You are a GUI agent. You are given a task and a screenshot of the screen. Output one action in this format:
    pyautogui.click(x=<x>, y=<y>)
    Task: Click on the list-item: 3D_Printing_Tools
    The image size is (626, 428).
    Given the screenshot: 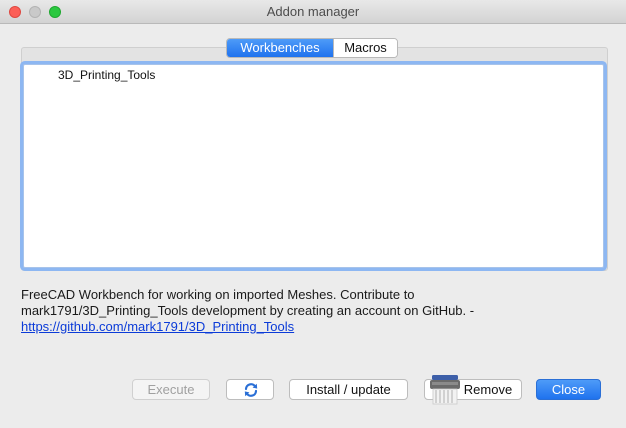 What is the action you would take?
    pyautogui.click(x=106, y=75)
    